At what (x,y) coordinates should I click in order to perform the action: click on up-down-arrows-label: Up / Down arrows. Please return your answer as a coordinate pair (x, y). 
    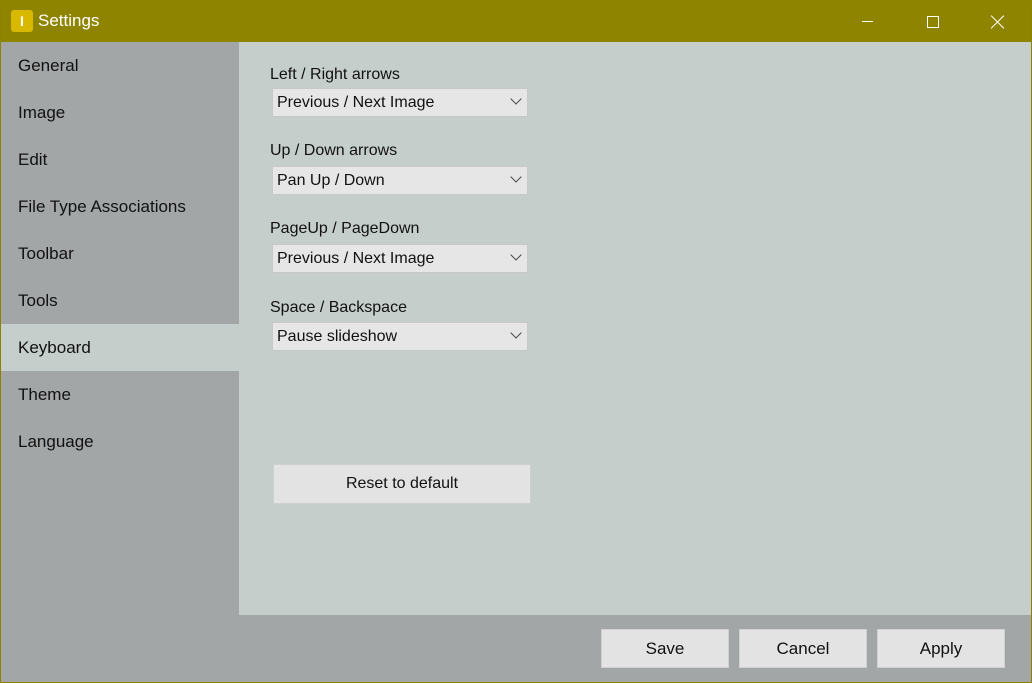
    Looking at the image, I should click on (334, 150).